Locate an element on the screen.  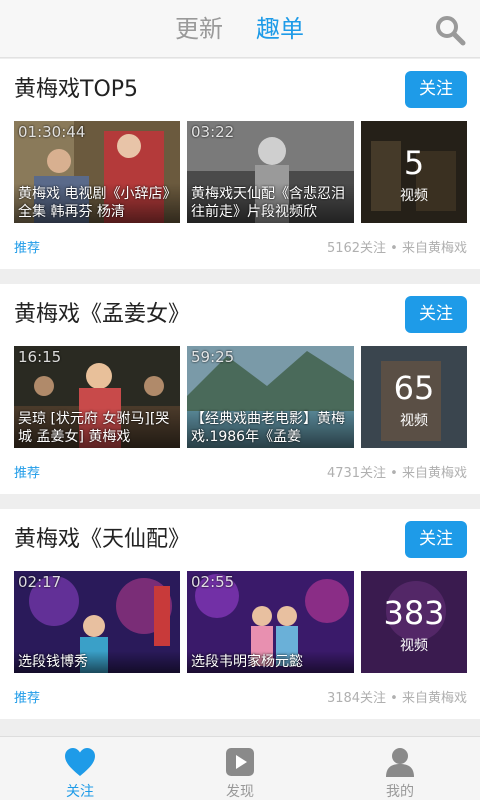
video-thumbnail: 03:22 黄梅戏天仙配《含悲忍泪往前走》片段视频欣 is located at coordinates (270, 172).